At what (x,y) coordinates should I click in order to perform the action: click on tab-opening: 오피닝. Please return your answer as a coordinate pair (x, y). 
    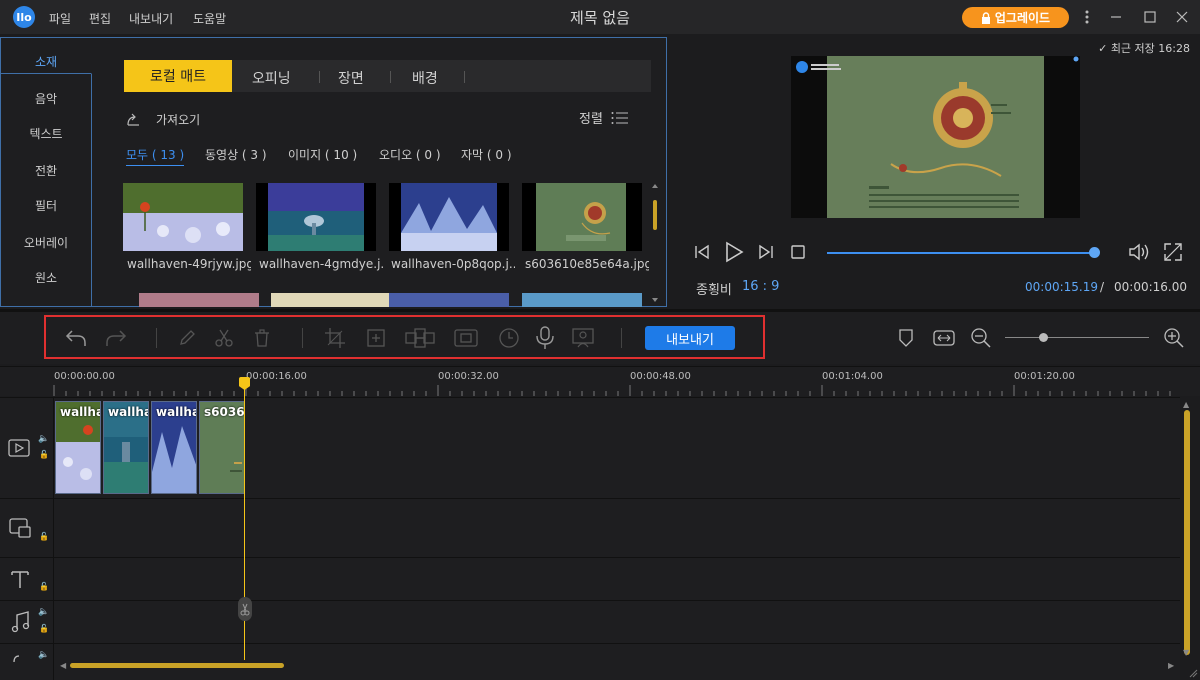
    Looking at the image, I should click on (271, 78).